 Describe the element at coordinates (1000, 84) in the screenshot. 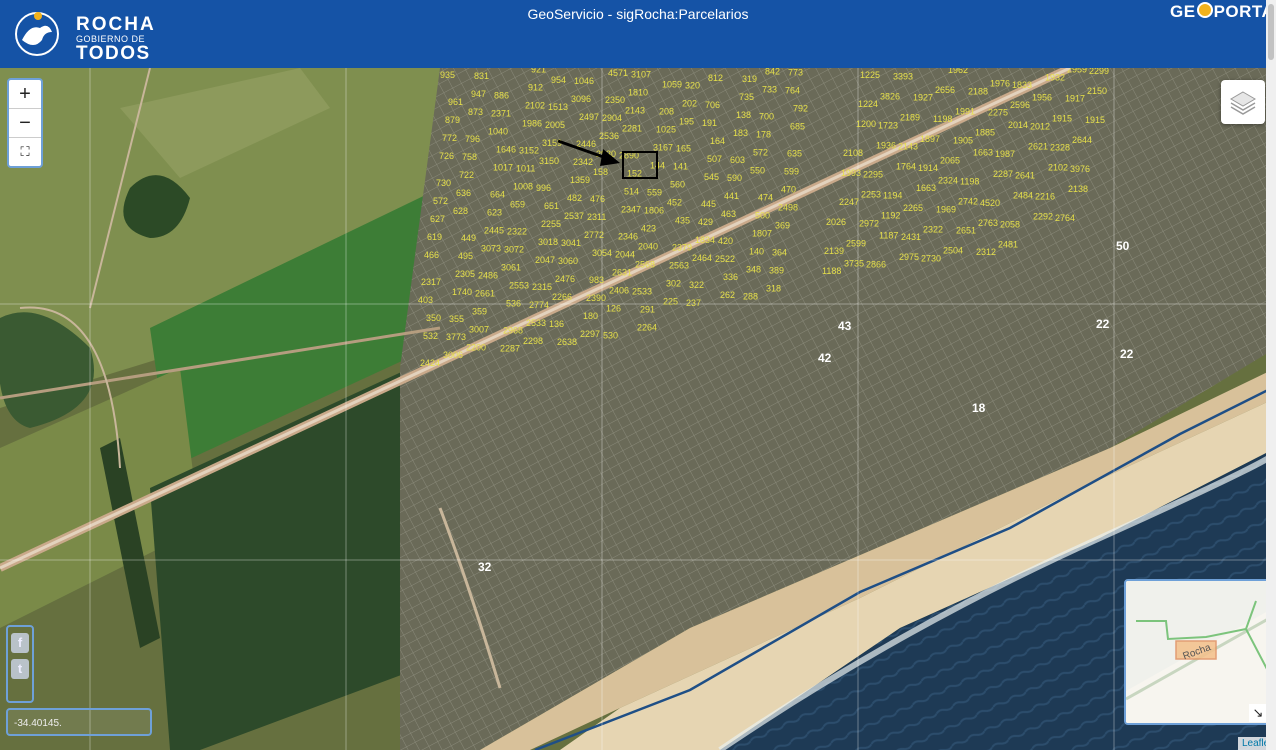

I see `parcel-label: 1976` at that location.